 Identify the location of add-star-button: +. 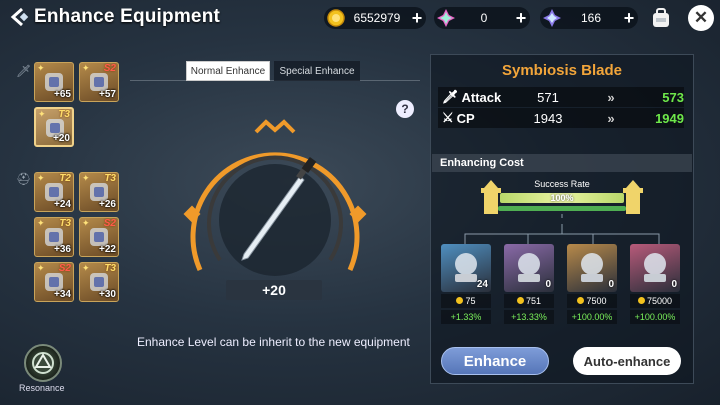
(629, 18).